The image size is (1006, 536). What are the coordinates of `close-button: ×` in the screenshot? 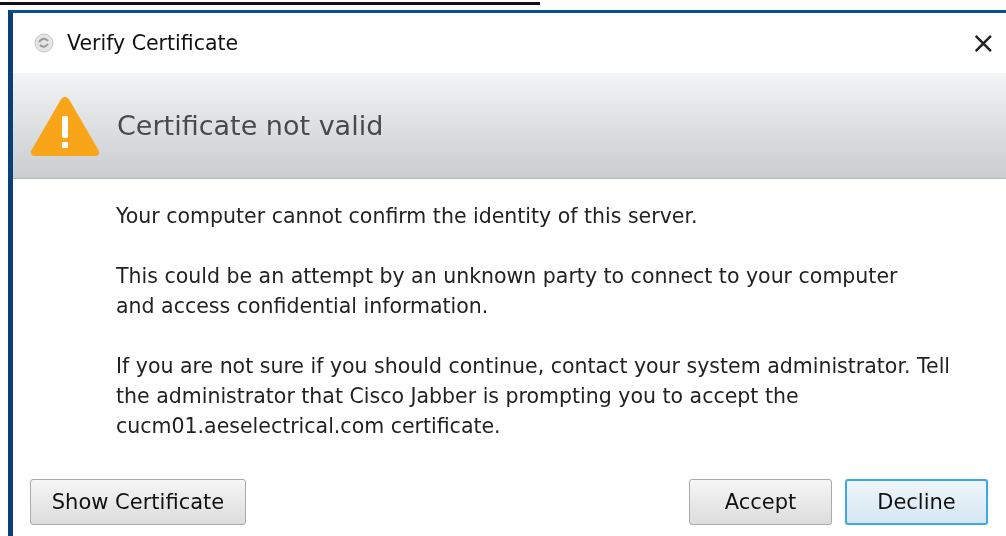 It's located at (983, 43).